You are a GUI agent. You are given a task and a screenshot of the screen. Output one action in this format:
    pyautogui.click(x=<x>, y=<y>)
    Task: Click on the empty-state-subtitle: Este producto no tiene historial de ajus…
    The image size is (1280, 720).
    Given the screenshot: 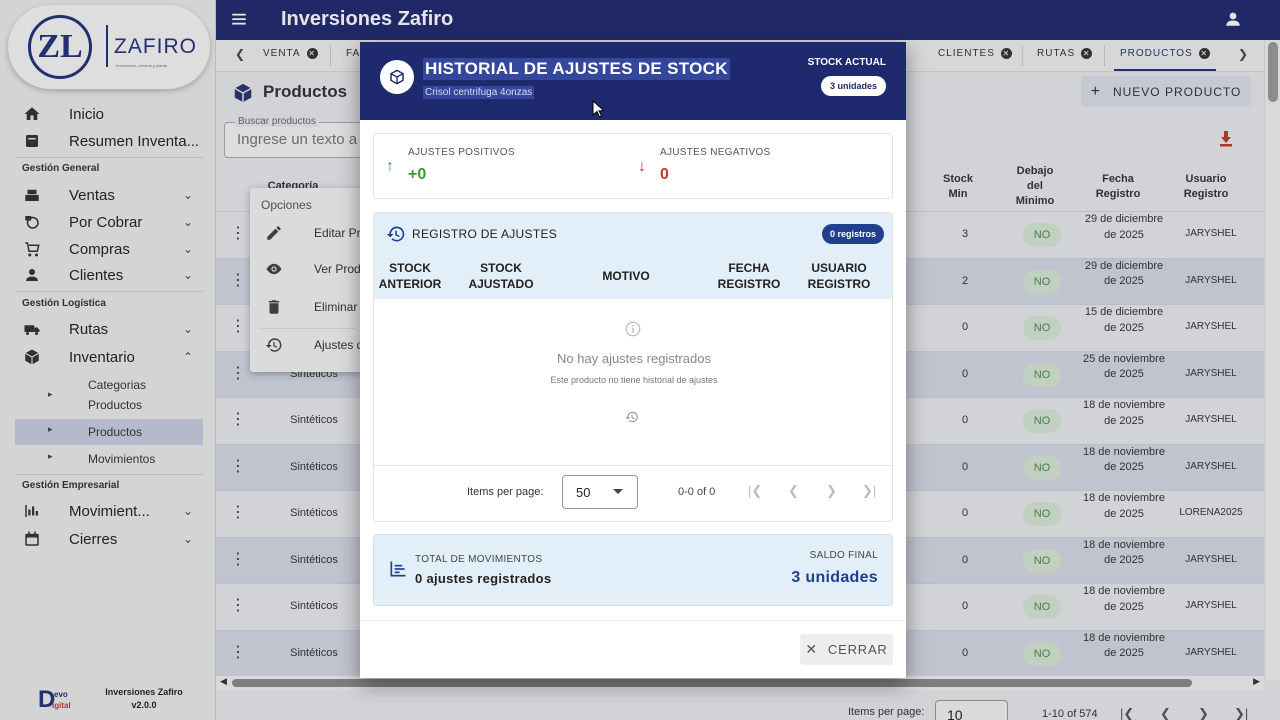 What is the action you would take?
    pyautogui.click(x=634, y=380)
    